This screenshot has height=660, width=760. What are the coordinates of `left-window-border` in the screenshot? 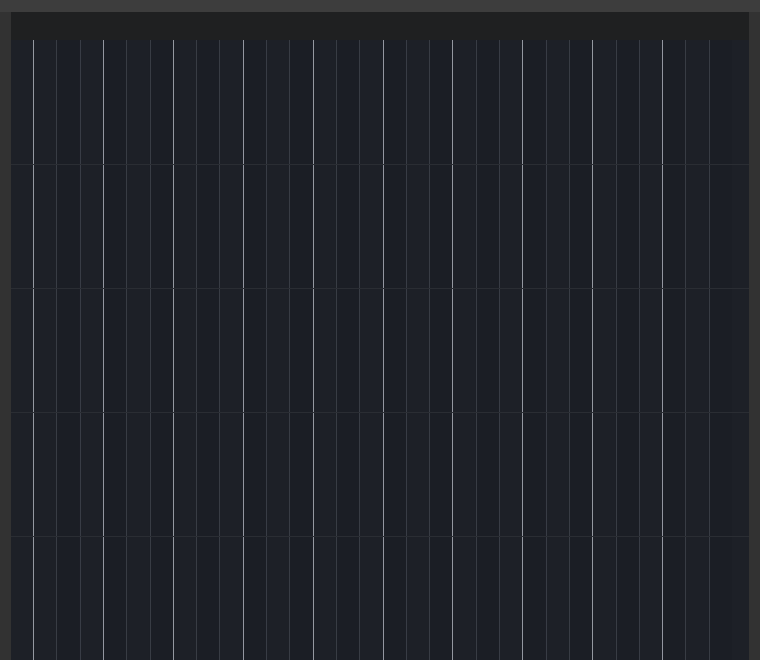 It's located at (5, 336).